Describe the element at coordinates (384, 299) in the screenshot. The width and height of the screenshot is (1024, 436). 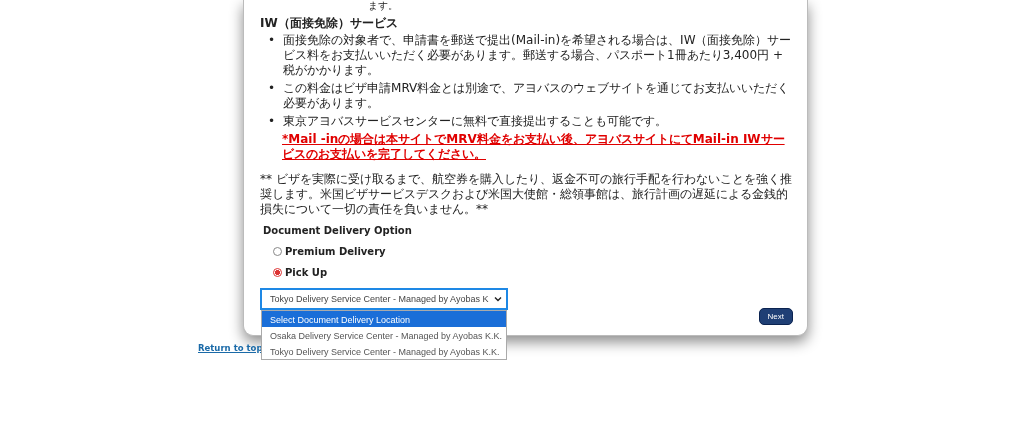
I see `location-dropdown: Tokyo Delivery Service Center - Managed by Ayobas K` at that location.